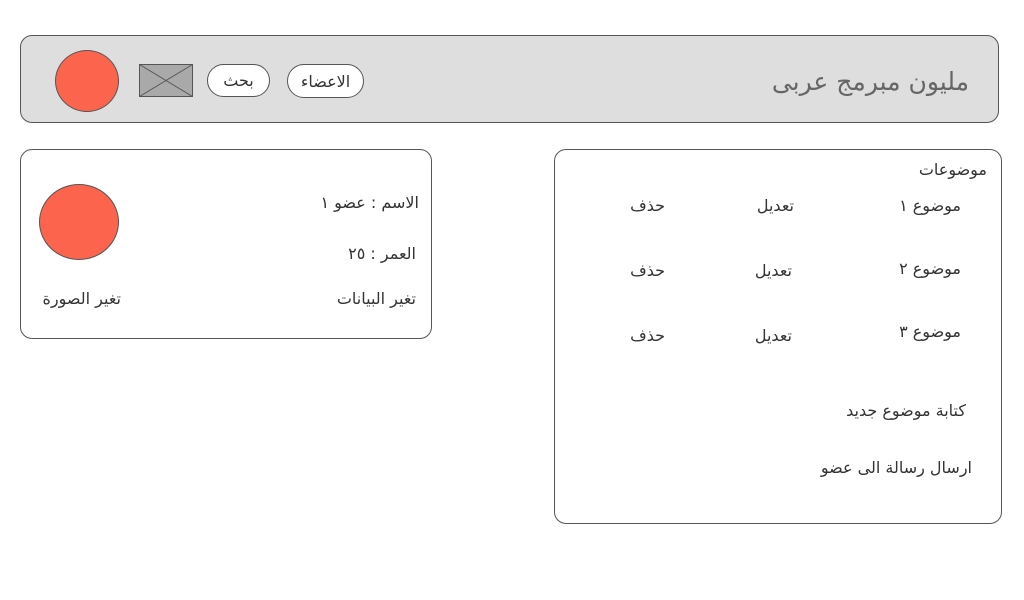  Describe the element at coordinates (238, 80) in the screenshot. I see `search-button: بحث` at that location.